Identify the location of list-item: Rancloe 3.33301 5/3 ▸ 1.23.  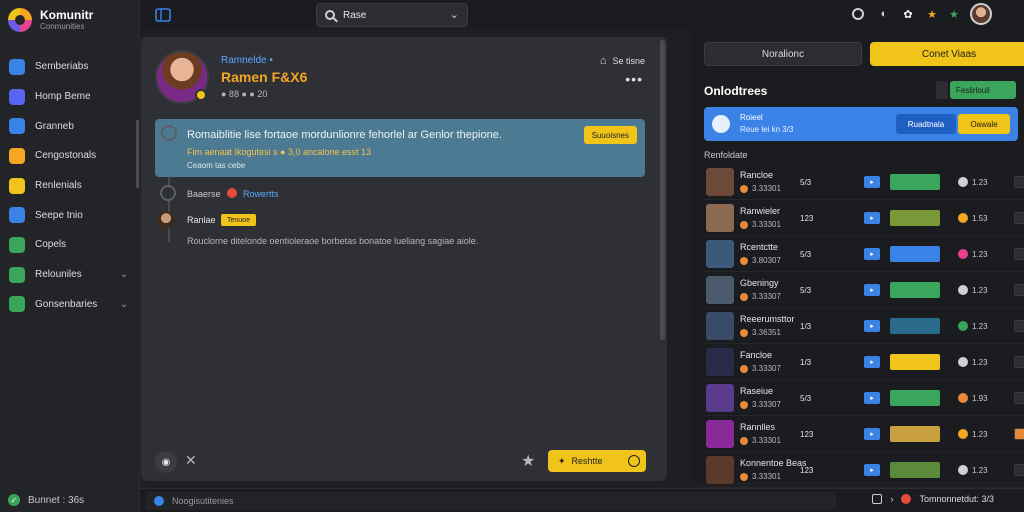
(864, 182).